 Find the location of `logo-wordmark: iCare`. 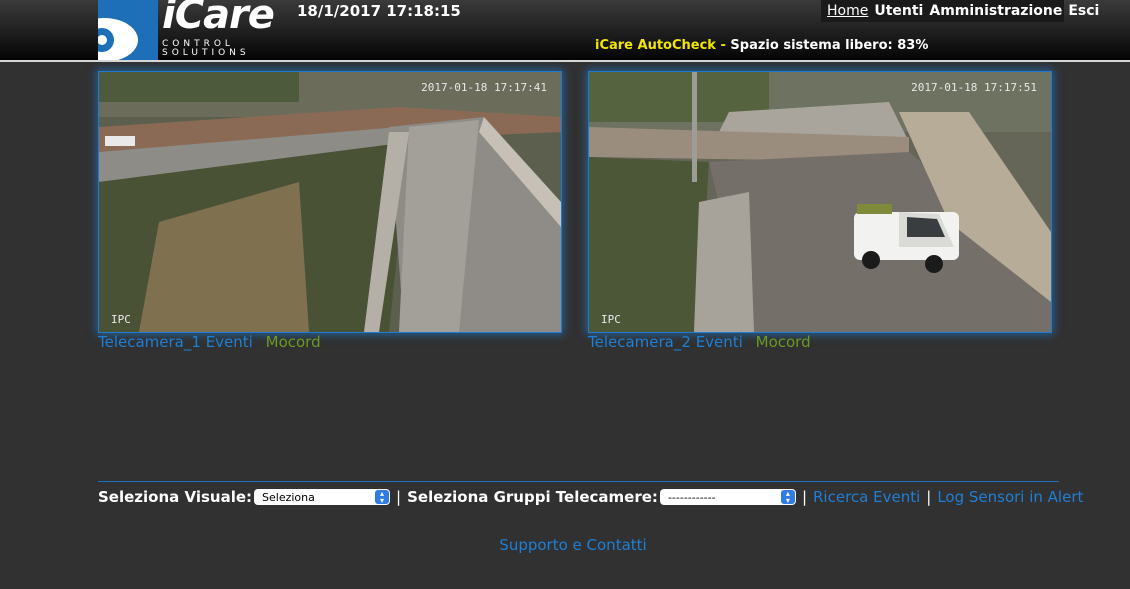

logo-wordmark: iCare is located at coordinates (218, 19).